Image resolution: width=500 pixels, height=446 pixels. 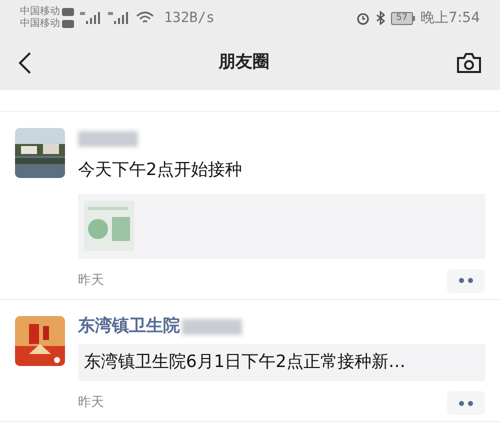 What do you see at coordinates (25, 63) in the screenshot?
I see `back-icon` at bounding box center [25, 63].